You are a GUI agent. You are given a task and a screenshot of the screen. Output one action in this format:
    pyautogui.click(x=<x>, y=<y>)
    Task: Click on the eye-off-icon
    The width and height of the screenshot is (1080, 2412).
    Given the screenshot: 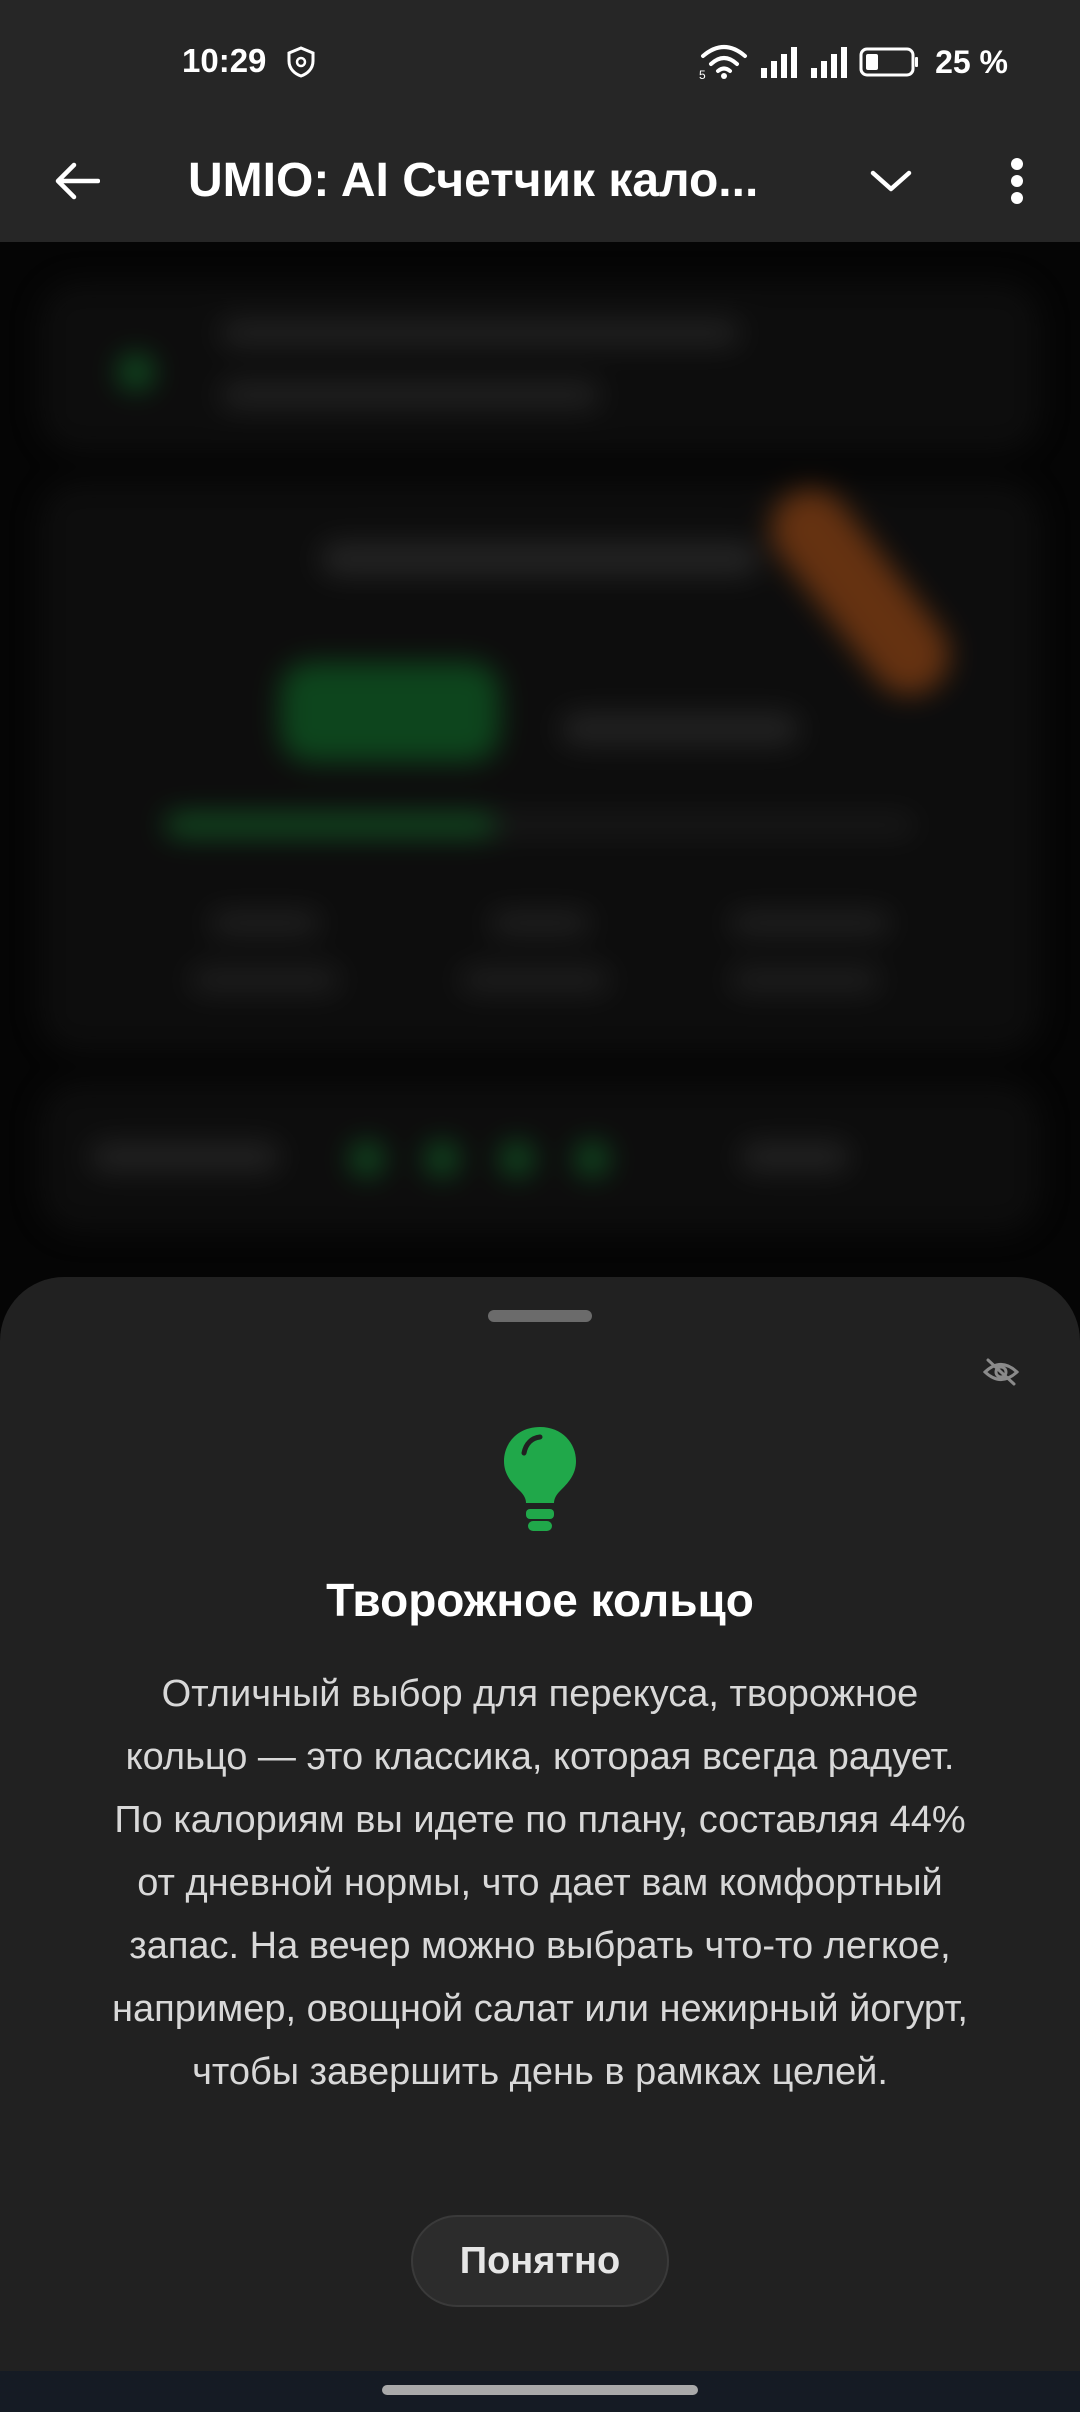 What is the action you would take?
    pyautogui.click(x=1001, y=1372)
    